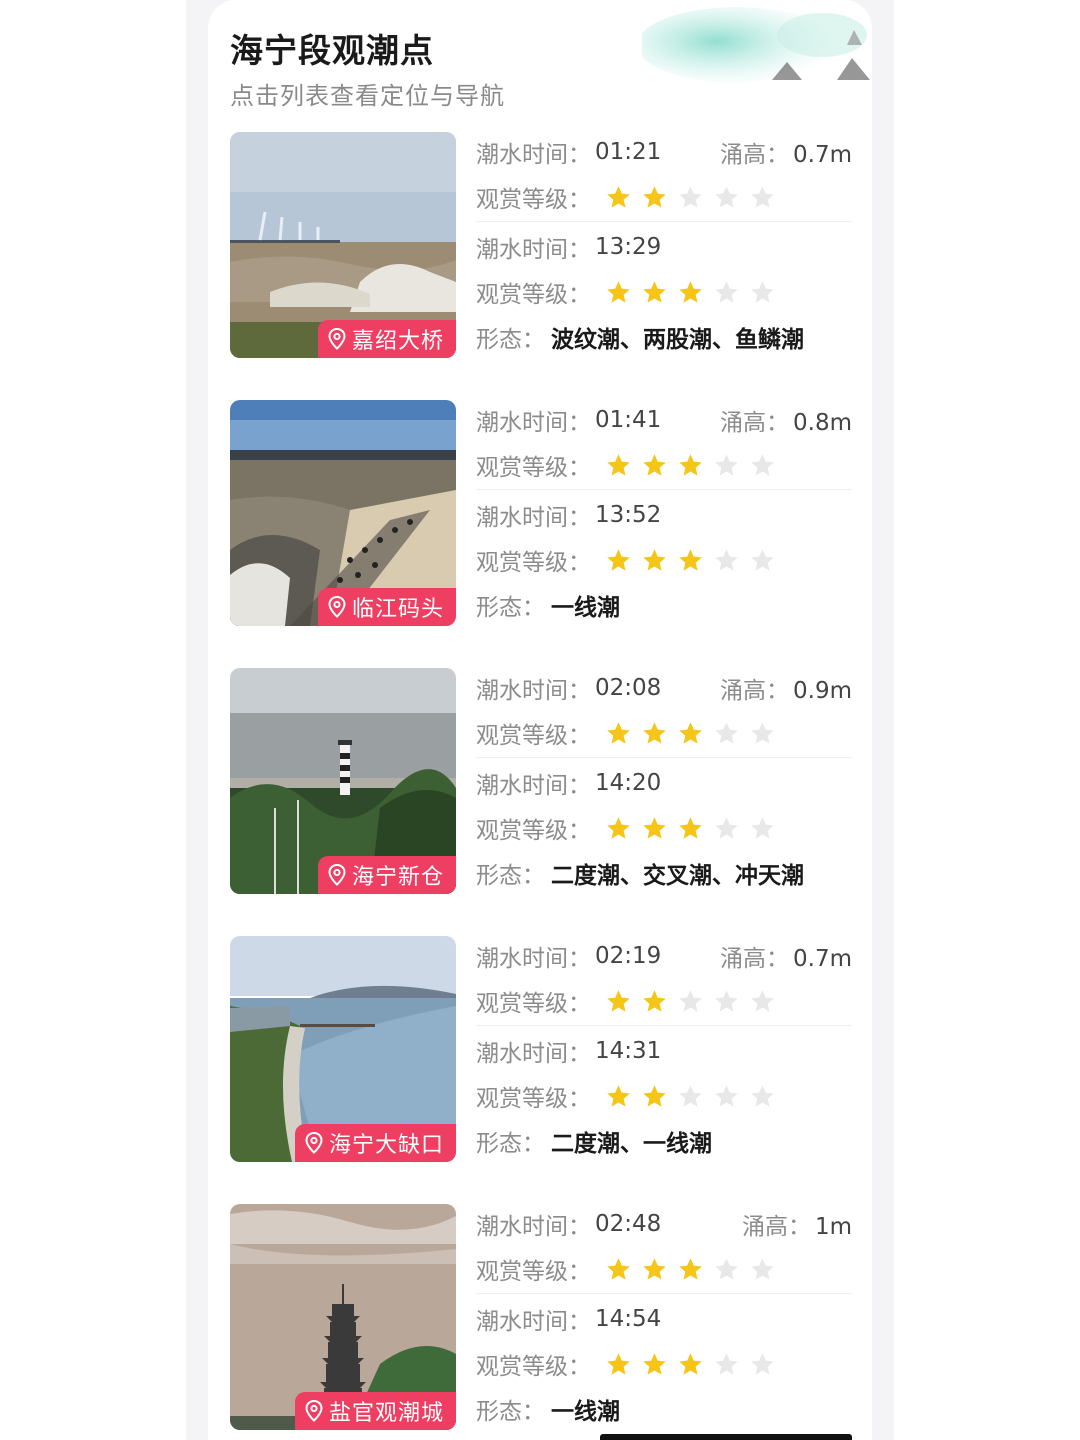  Describe the element at coordinates (664, 337) in the screenshot. I see `form-row: 形态： 波纹潮、两股潮、鱼鳞潮` at that location.